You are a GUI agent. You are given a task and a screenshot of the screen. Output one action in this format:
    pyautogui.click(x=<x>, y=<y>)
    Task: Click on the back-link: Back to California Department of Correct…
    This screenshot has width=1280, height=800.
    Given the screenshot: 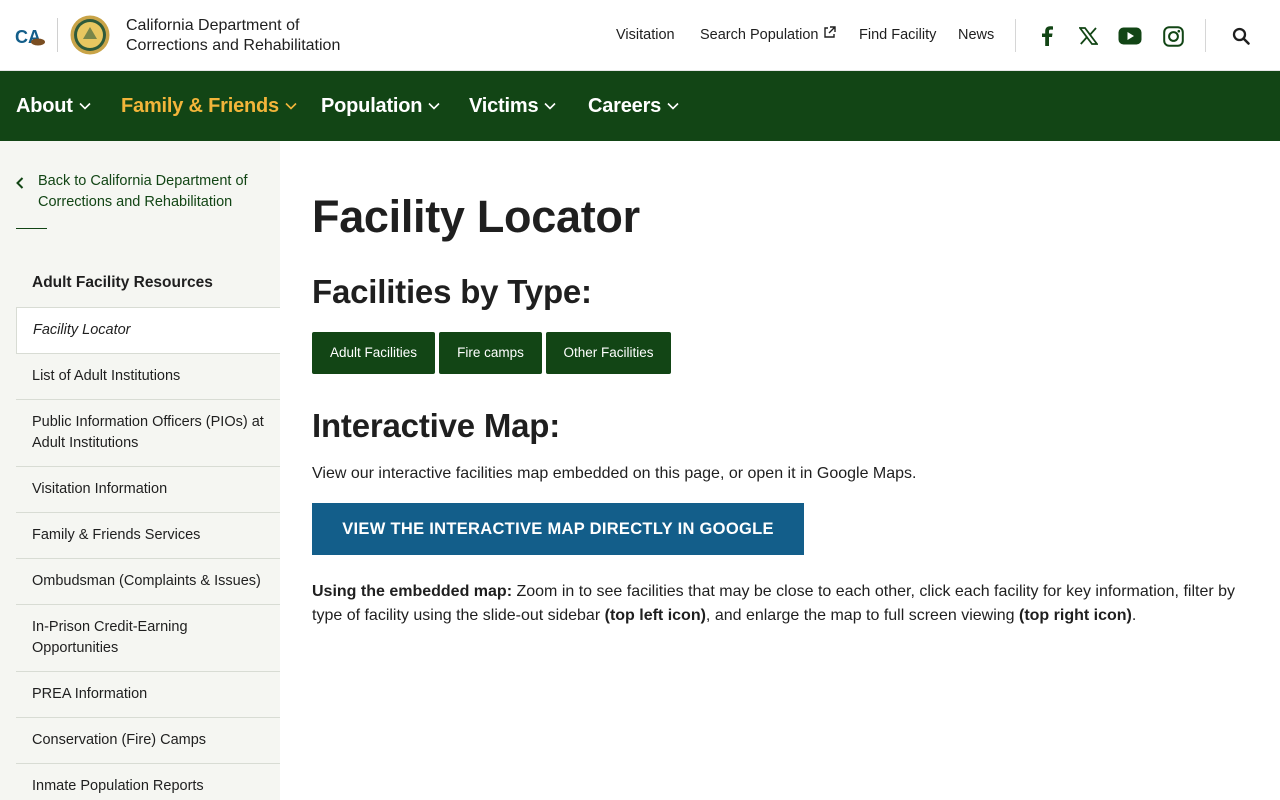 What is the action you would take?
    pyautogui.click(x=141, y=192)
    